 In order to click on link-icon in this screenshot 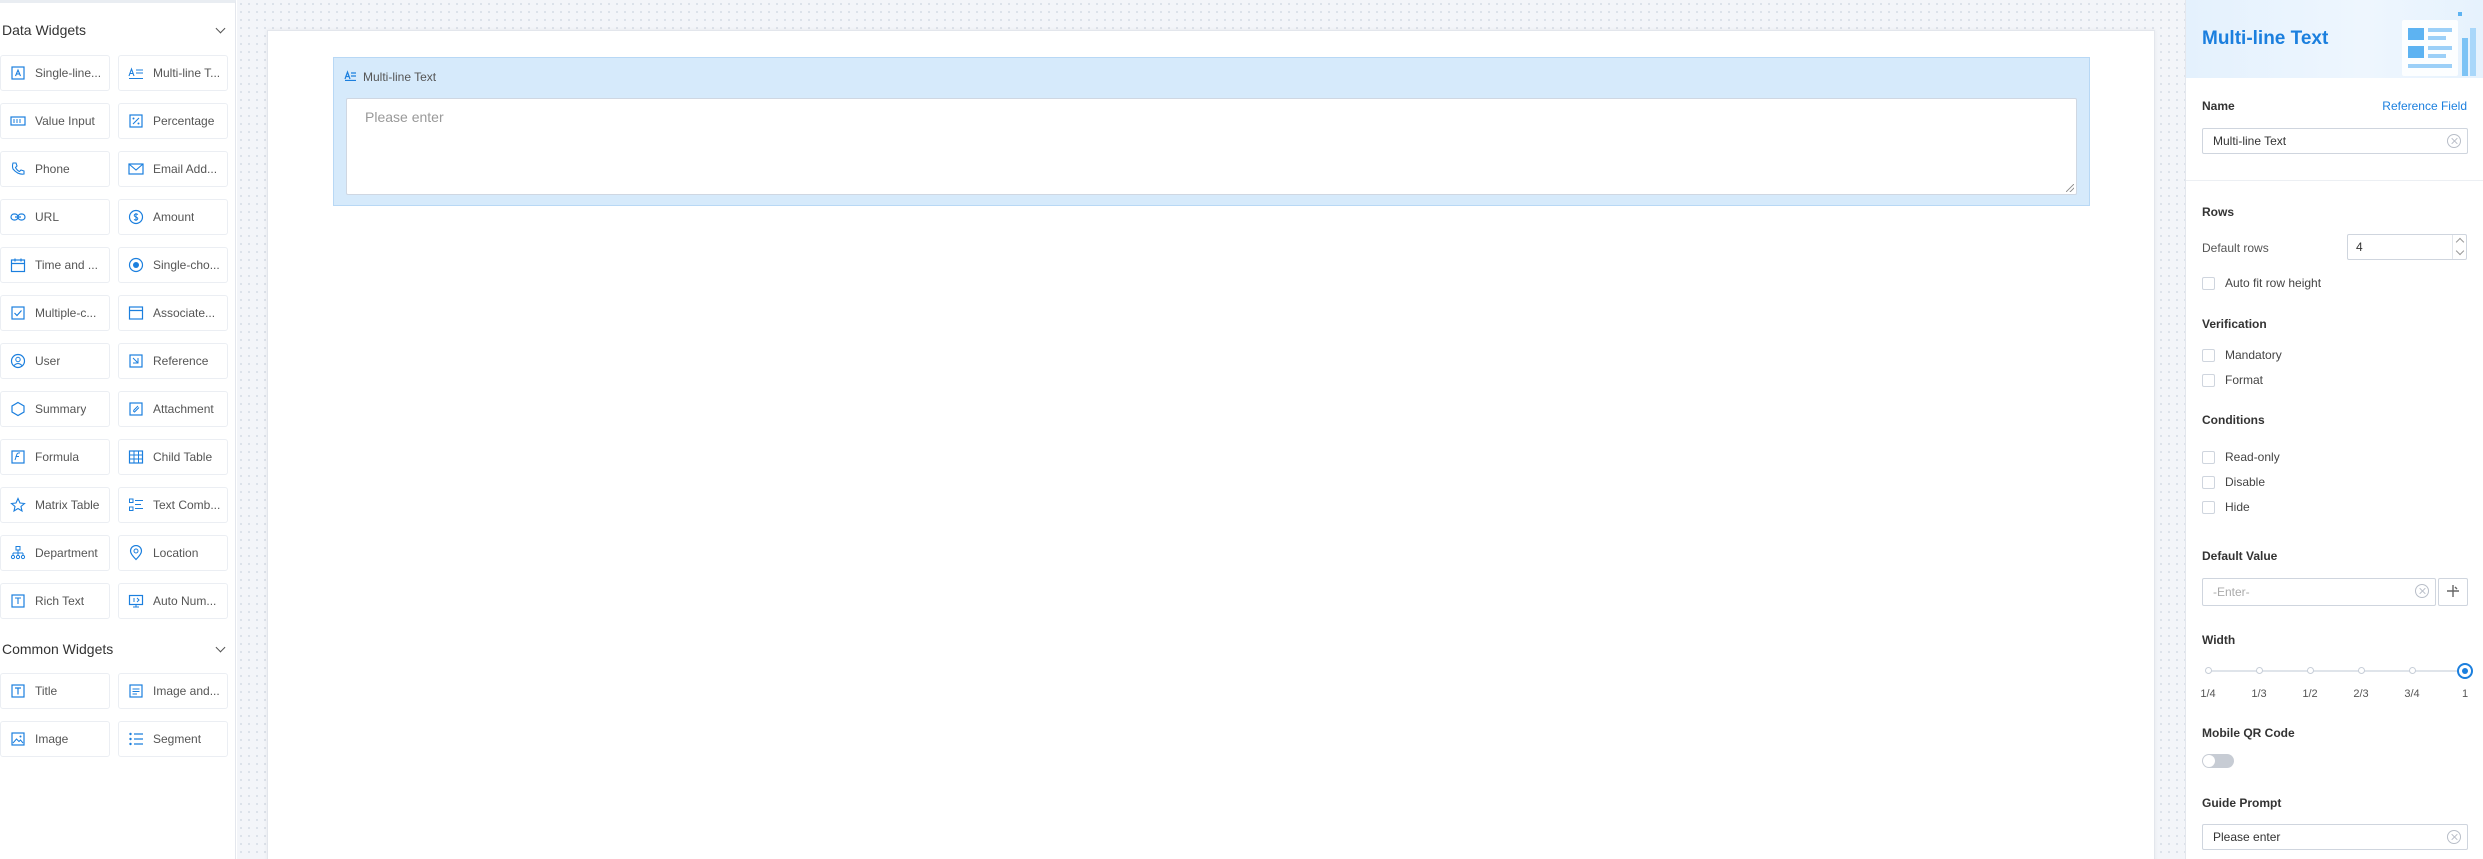, I will do `click(18, 217)`.